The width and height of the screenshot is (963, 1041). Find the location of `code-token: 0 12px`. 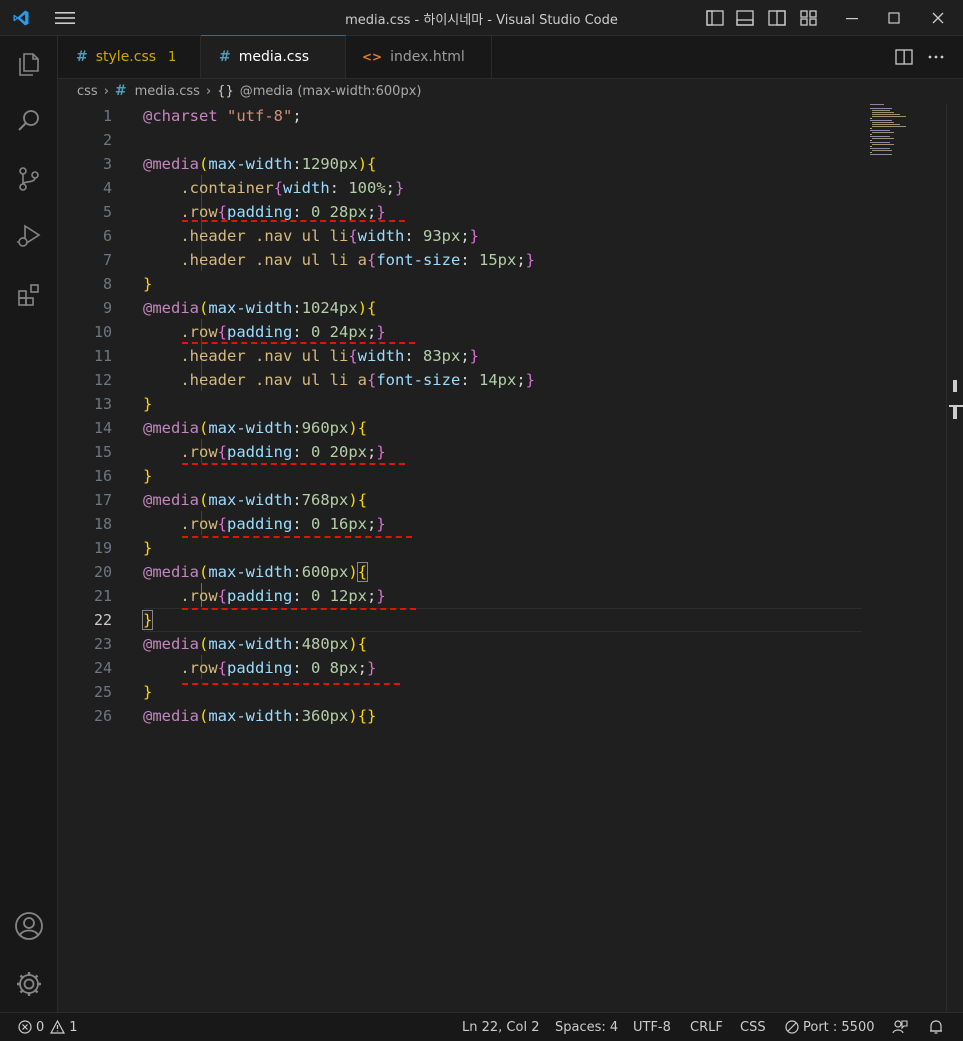

code-token: 0 12px is located at coordinates (339, 596).